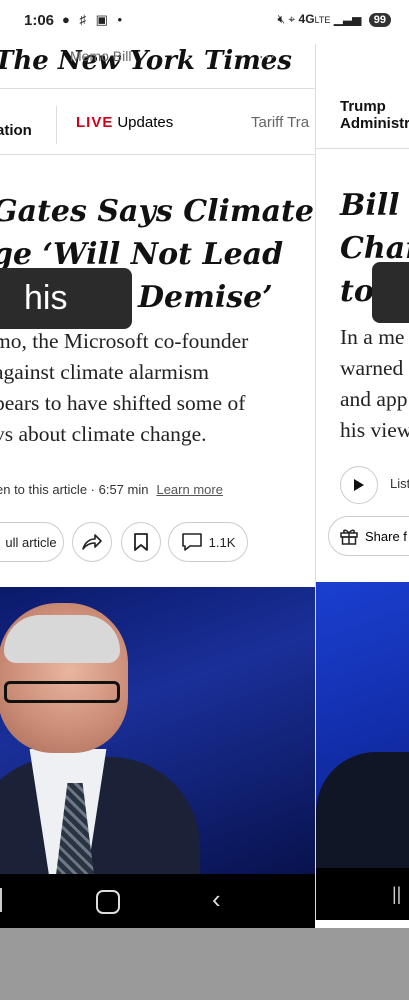 Image resolution: width=409 pixels, height=1000 pixels. What do you see at coordinates (56, 125) in the screenshot?
I see `tab-divider` at bounding box center [56, 125].